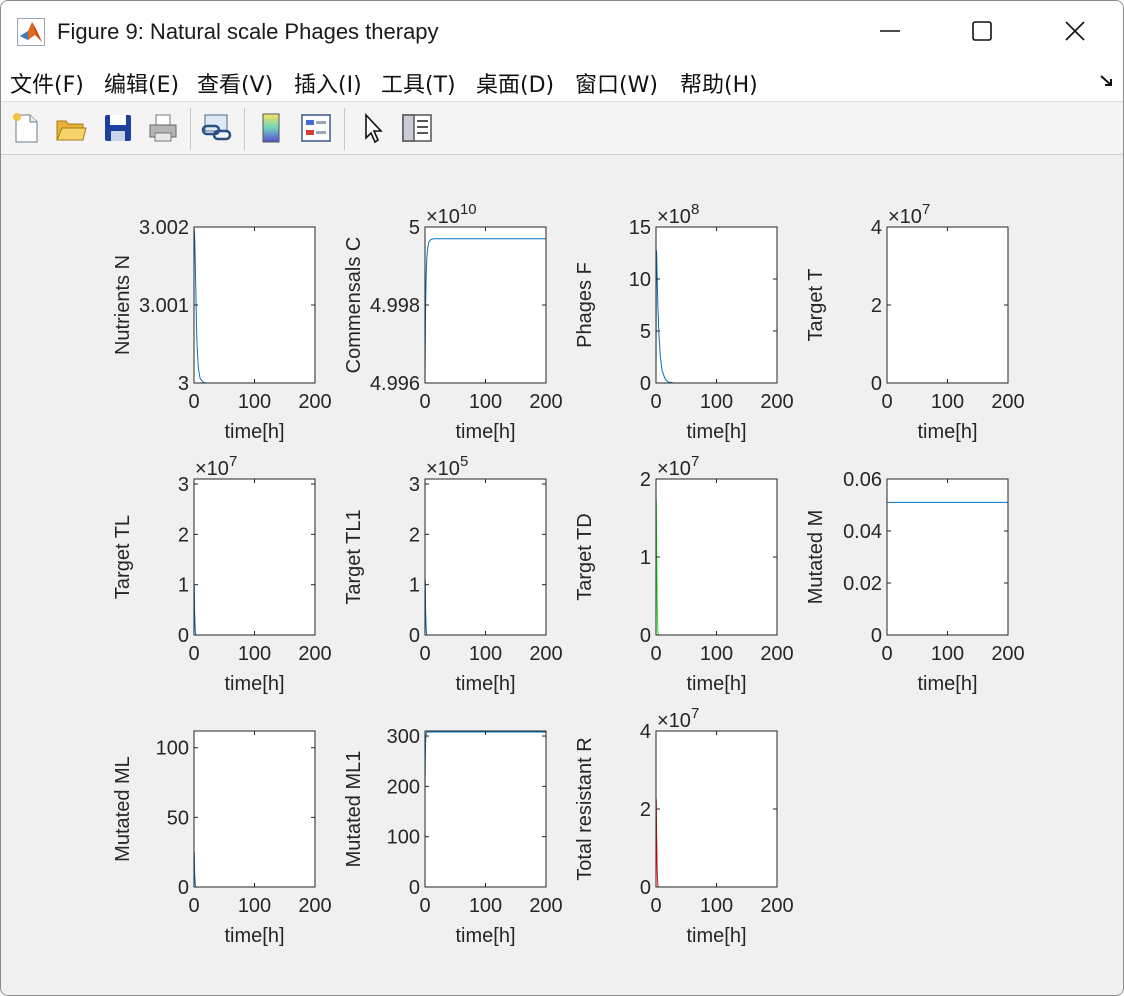 Image resolution: width=1124 pixels, height=996 pixels. Describe the element at coordinates (915, 322) in the screenshot. I see `subplot-4: 0 2 4 0 100 200 time[h] Target T ×107` at that location.